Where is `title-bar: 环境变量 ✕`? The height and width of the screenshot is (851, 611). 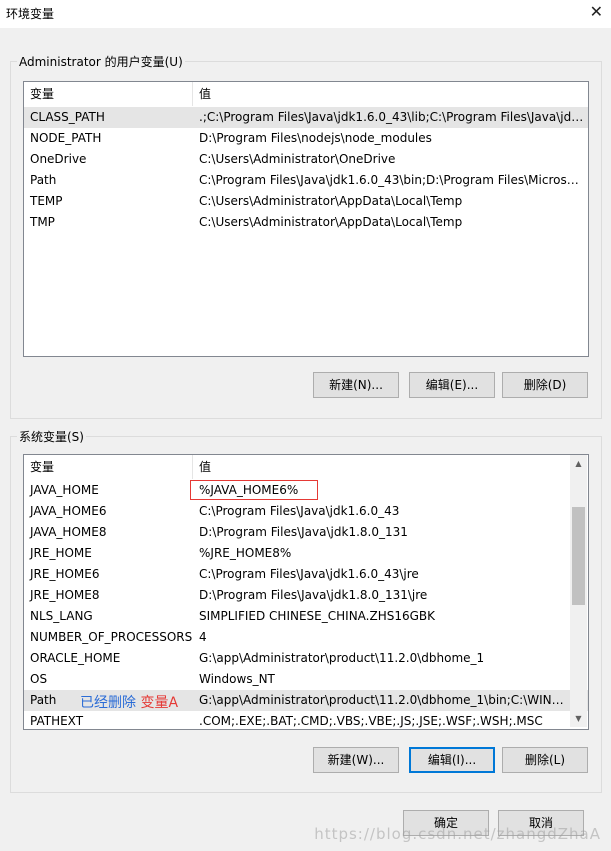 title-bar: 环境变量 ✕ is located at coordinates (305, 14).